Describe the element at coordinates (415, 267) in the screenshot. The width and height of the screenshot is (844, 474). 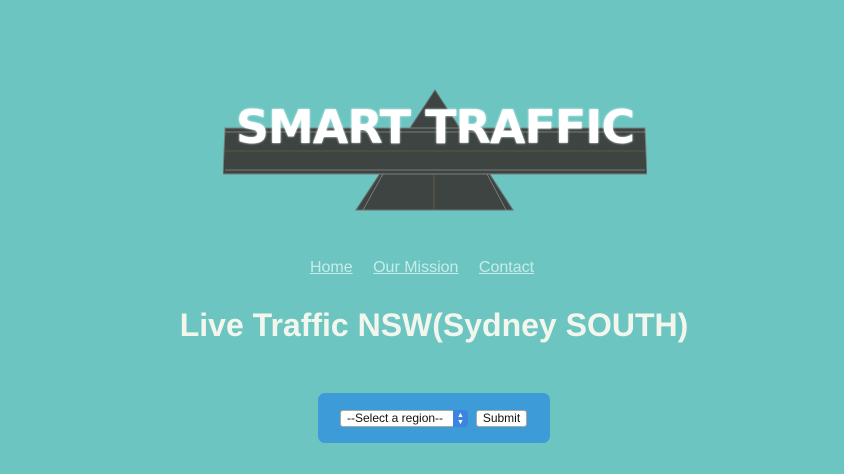
I see `nav-link-our-mission: Our Mission` at that location.